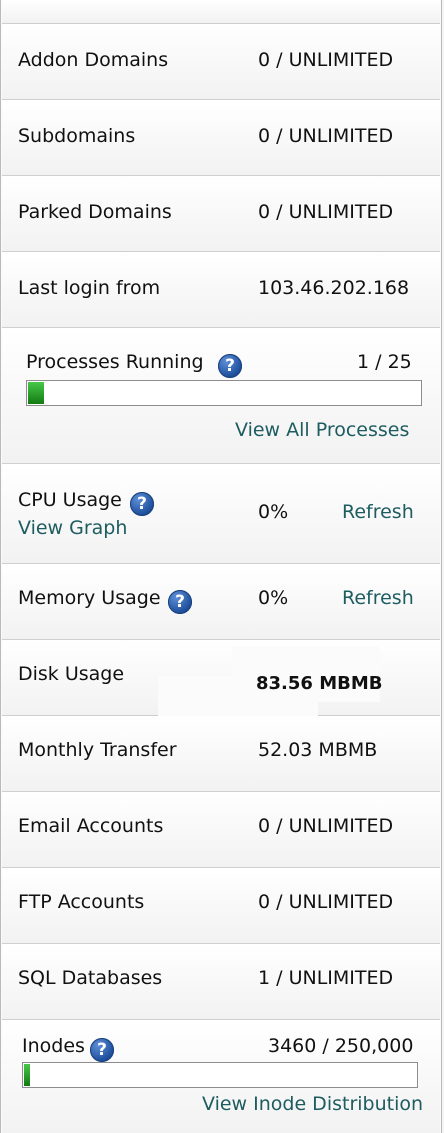 The height and width of the screenshot is (1133, 444). Describe the element at coordinates (93, 60) in the screenshot. I see `addon-domains-label: Addon Domains` at that location.